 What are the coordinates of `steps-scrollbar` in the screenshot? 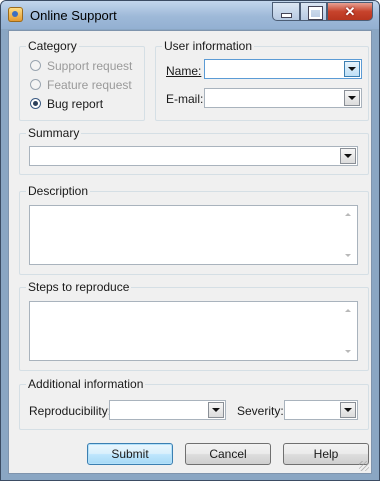 It's located at (348, 331).